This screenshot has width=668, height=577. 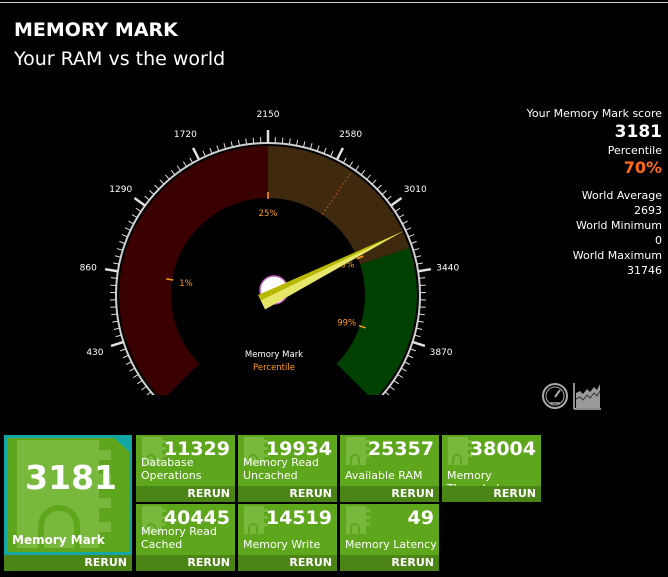 I want to click on score-value: 3181, so click(x=638, y=132).